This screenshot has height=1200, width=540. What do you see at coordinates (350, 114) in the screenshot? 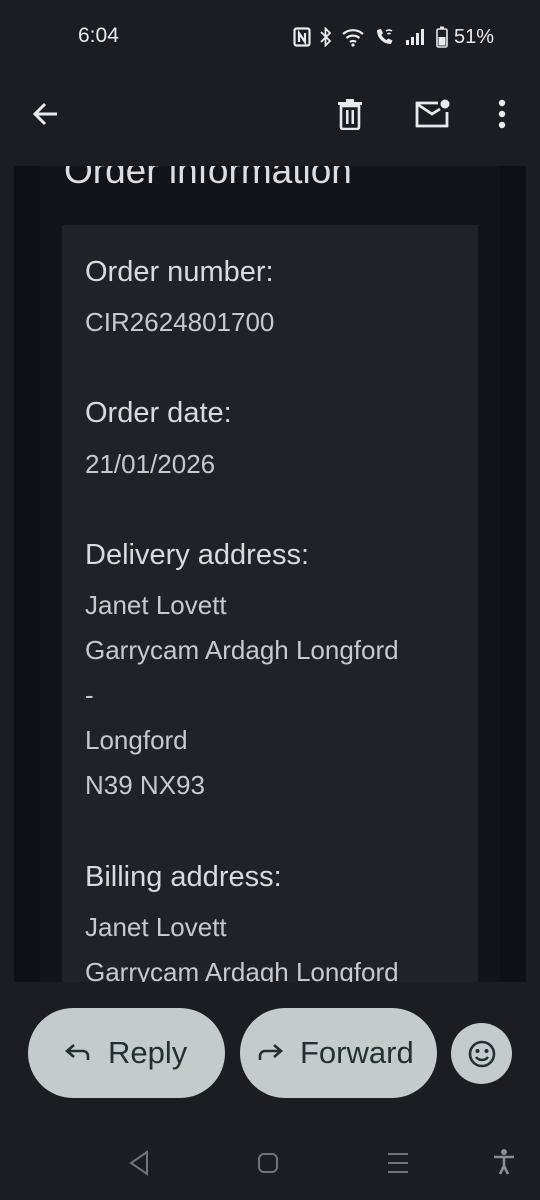
I see `delete-icon` at bounding box center [350, 114].